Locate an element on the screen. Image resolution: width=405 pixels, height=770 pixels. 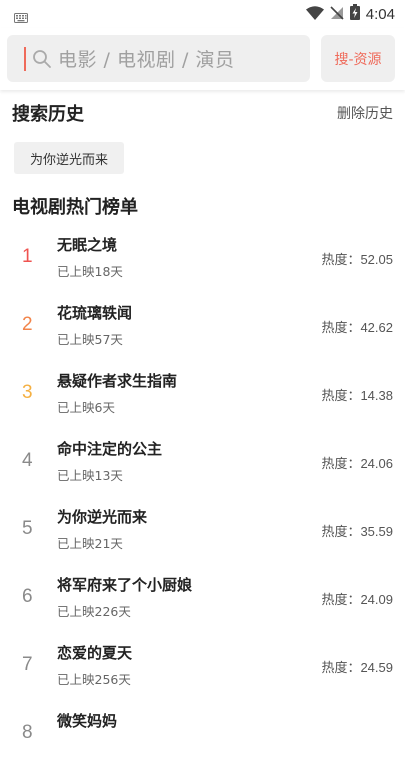
show-title: 微笑妈妈 is located at coordinates (87, 721).